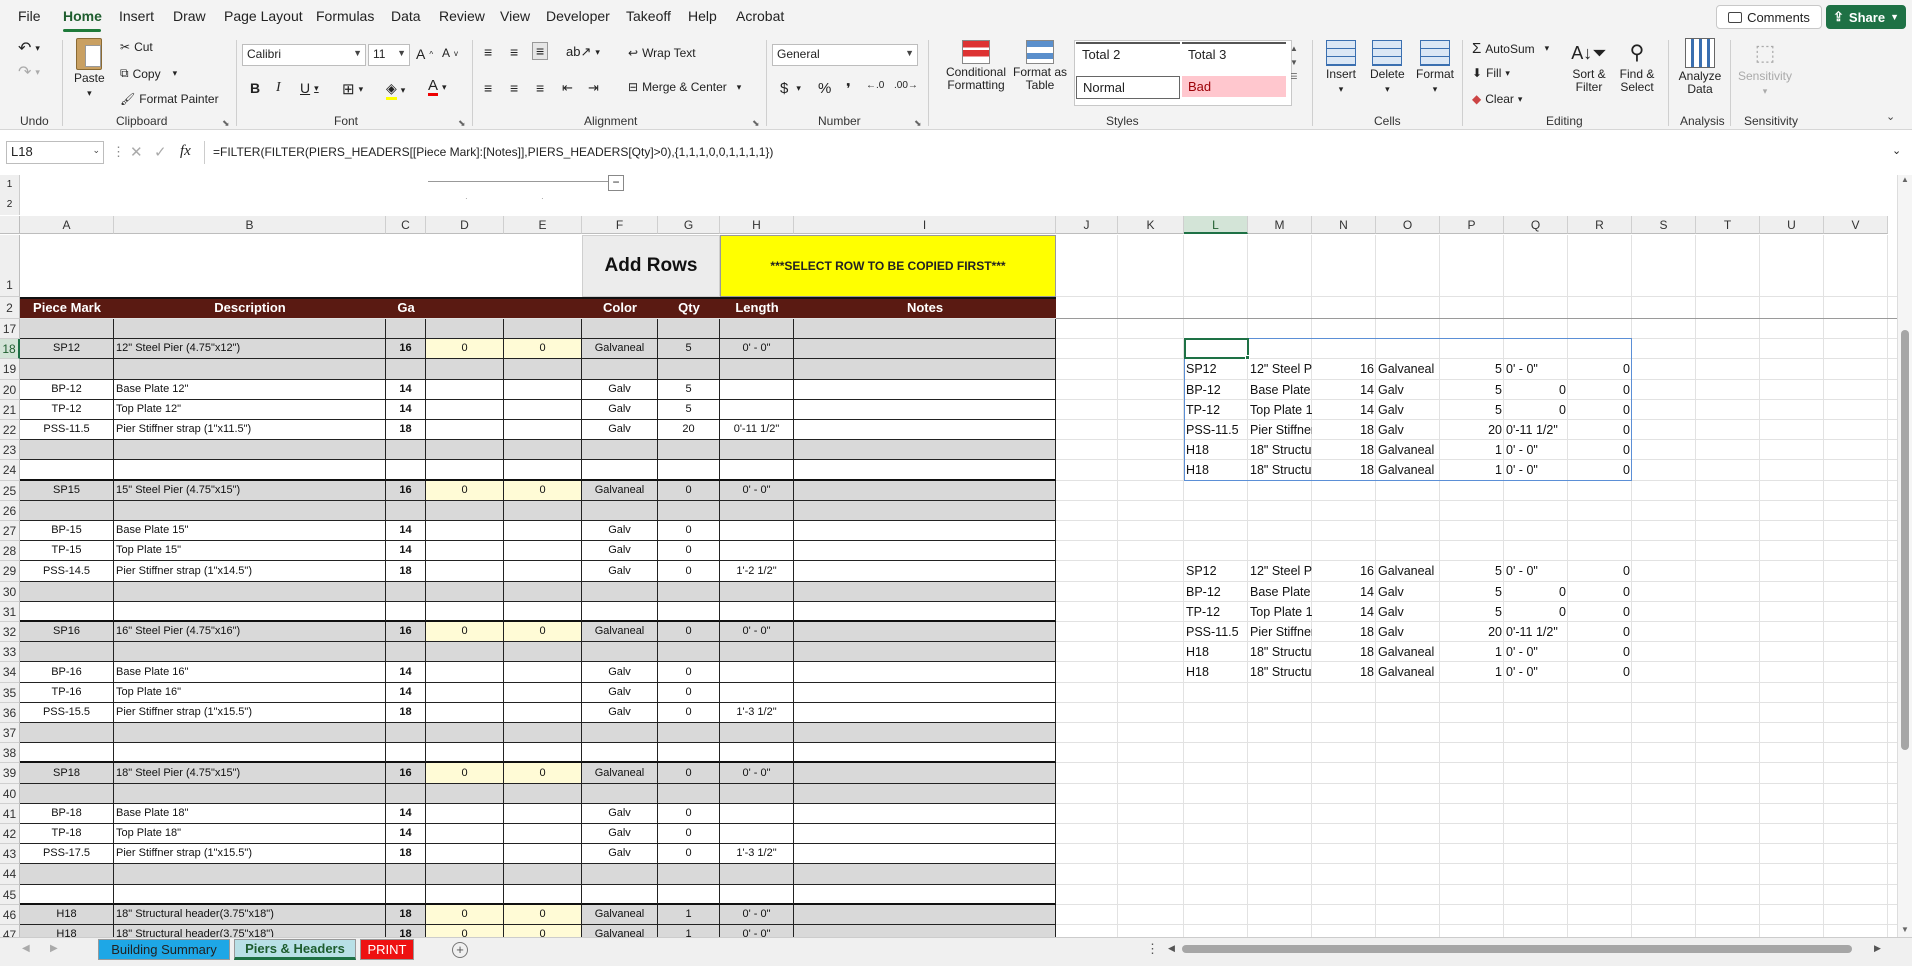 This screenshot has width=1912, height=966. Describe the element at coordinates (67, 429) in the screenshot. I see `cell-a: PSS-11.5` at that location.